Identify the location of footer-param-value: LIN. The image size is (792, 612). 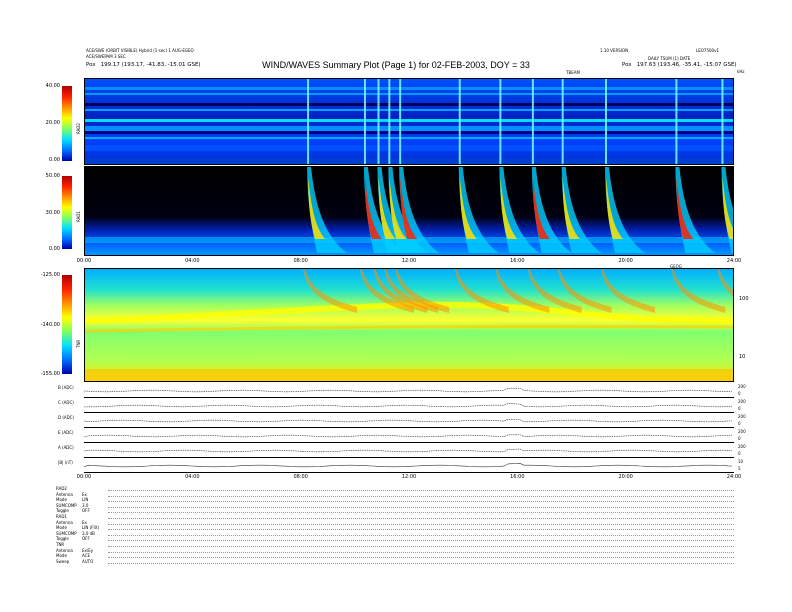
(85, 500).